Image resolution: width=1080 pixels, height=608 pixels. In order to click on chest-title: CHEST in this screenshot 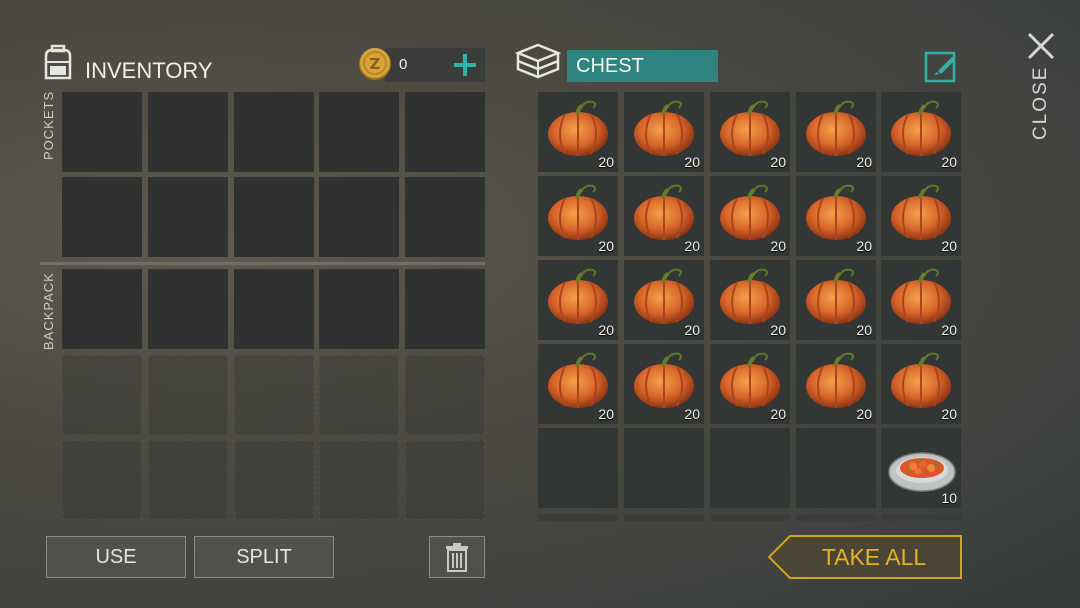, I will do `click(610, 66)`.